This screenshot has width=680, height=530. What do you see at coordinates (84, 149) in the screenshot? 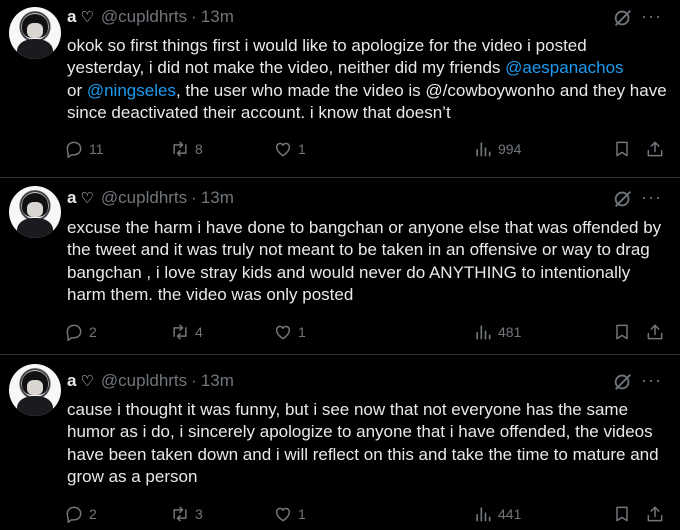
I see `reply-button: 11` at bounding box center [84, 149].